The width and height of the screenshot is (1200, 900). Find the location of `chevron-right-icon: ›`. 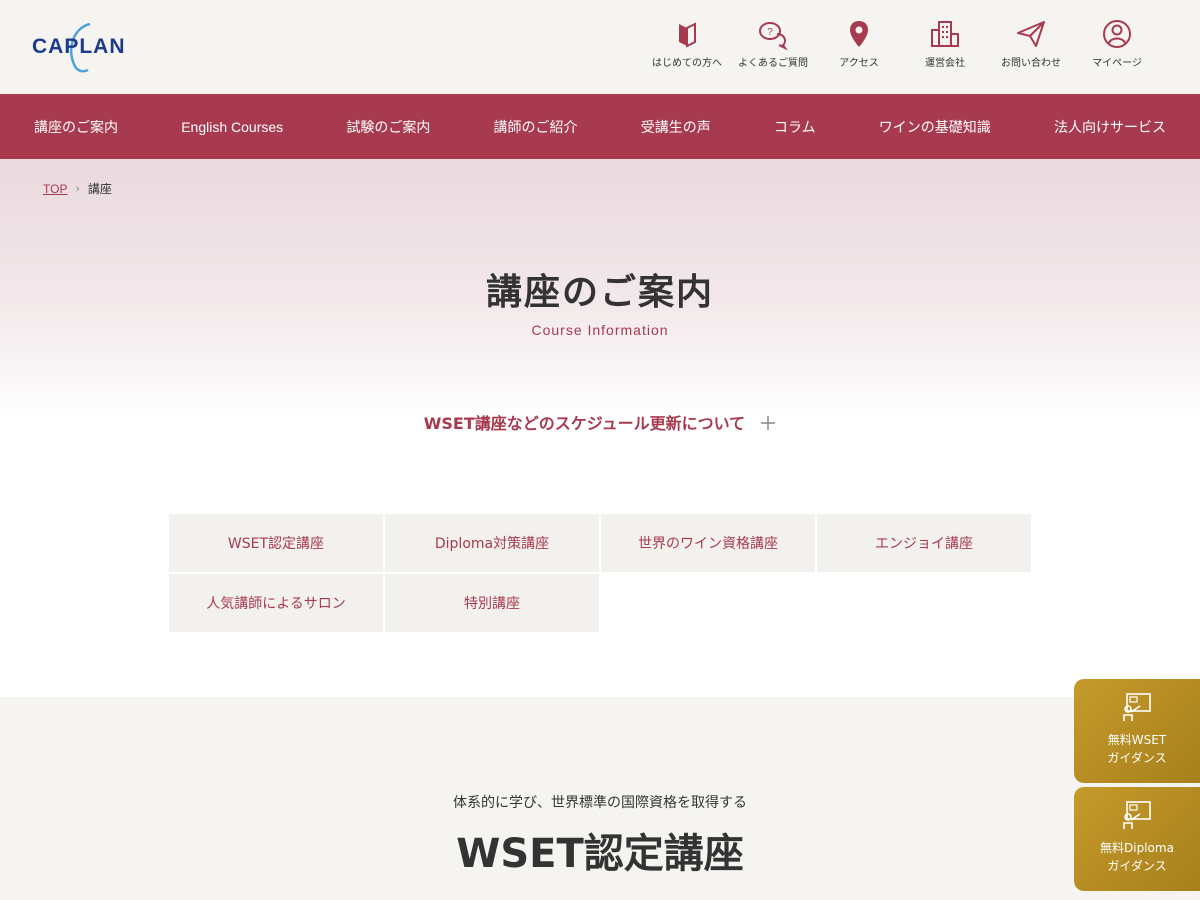

chevron-right-icon: › is located at coordinates (77, 188).